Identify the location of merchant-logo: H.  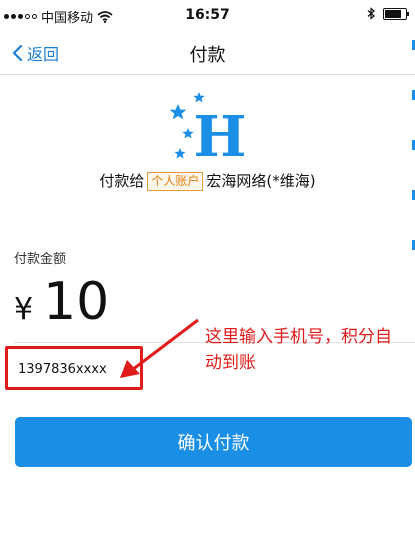
(208, 128).